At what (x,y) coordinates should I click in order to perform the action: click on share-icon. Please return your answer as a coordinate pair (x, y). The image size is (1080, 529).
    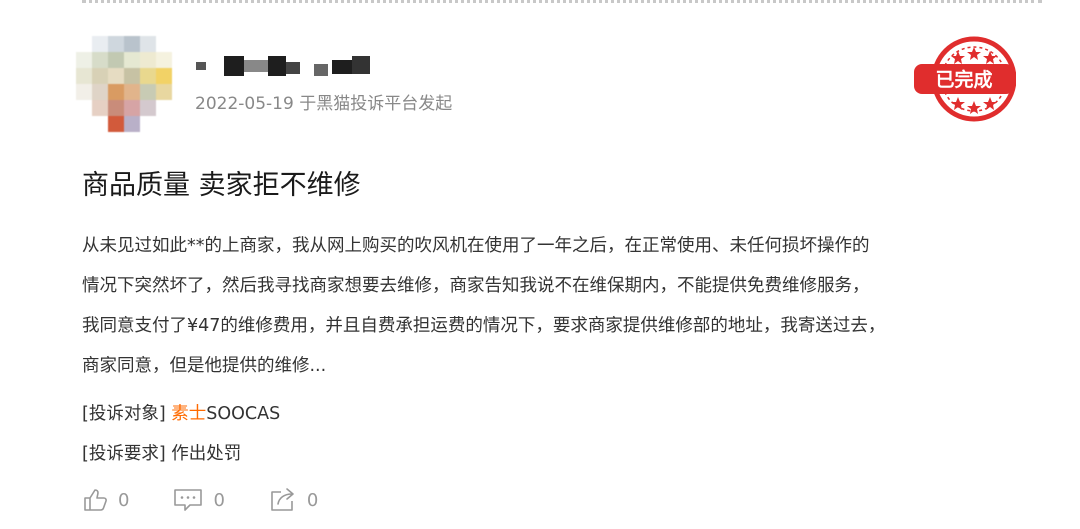
    Looking at the image, I should click on (282, 499).